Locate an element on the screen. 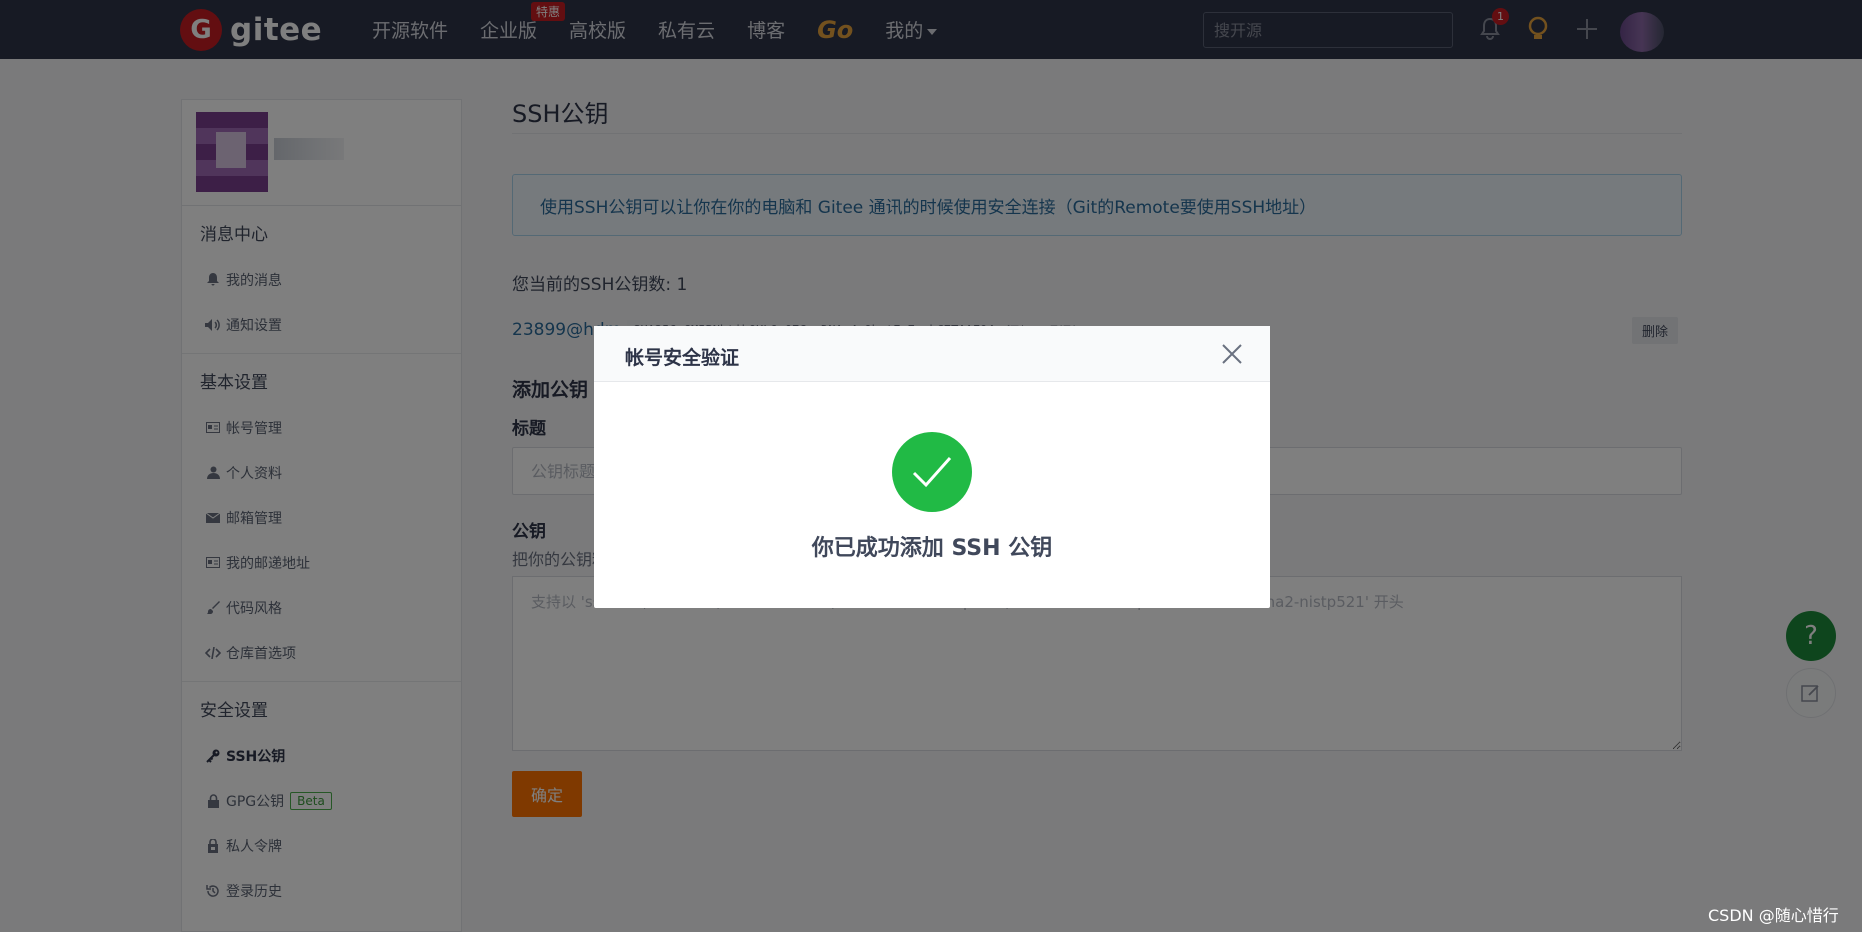 The image size is (1862, 932). checkmark-icon is located at coordinates (932, 472).